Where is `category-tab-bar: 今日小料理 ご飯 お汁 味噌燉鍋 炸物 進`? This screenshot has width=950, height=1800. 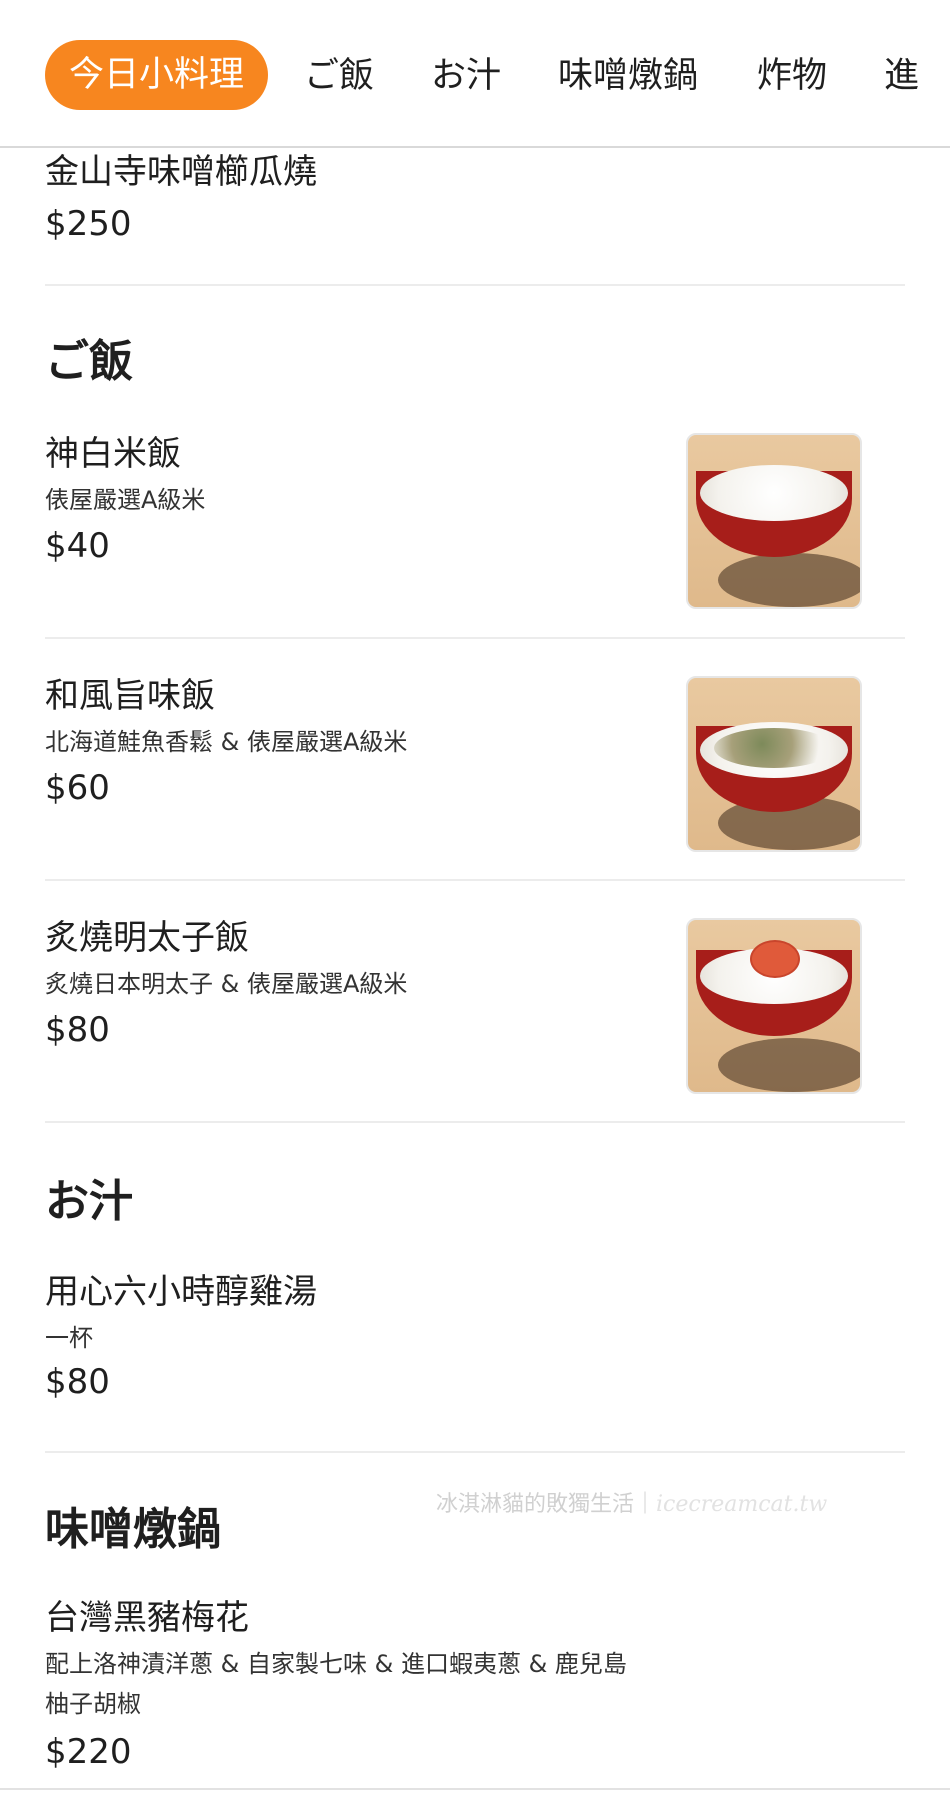
category-tab-bar: 今日小料理 ご飯 お汁 味噌燉鍋 炸物 進 is located at coordinates (475, 74).